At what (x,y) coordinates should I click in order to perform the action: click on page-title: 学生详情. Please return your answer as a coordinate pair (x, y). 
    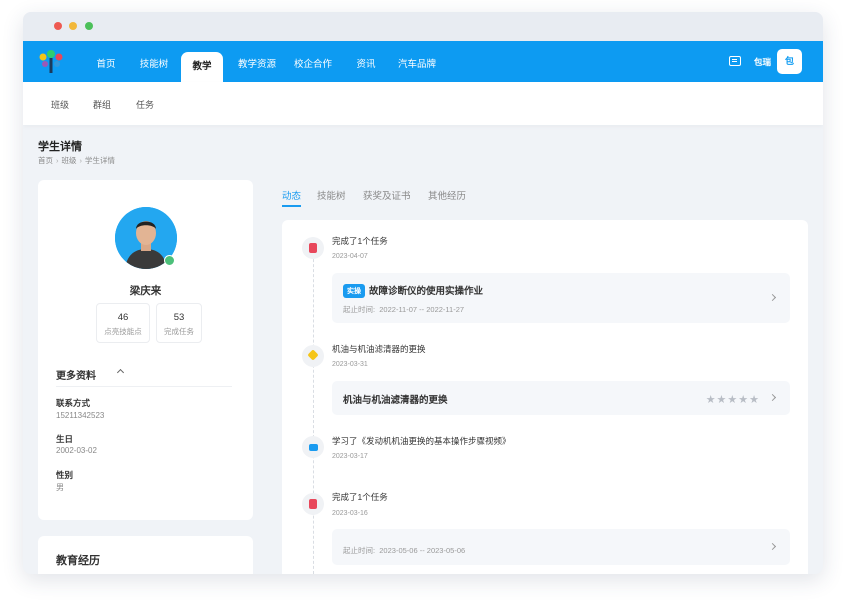
    Looking at the image, I should click on (60, 147).